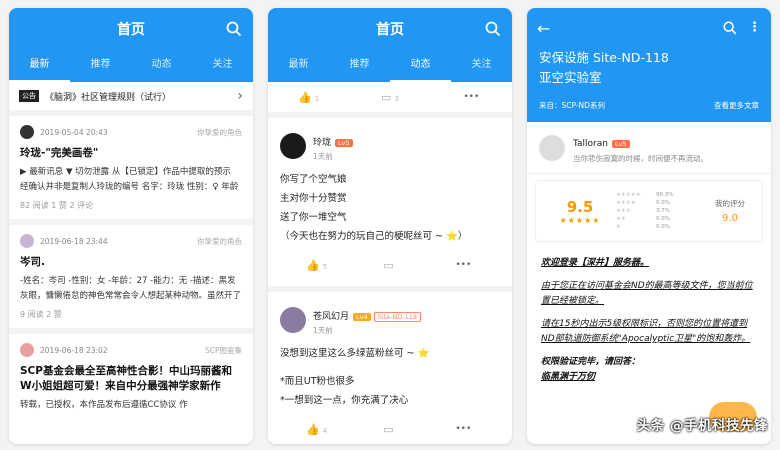  I want to click on comment-button: ▭ 3, so click(389, 97).